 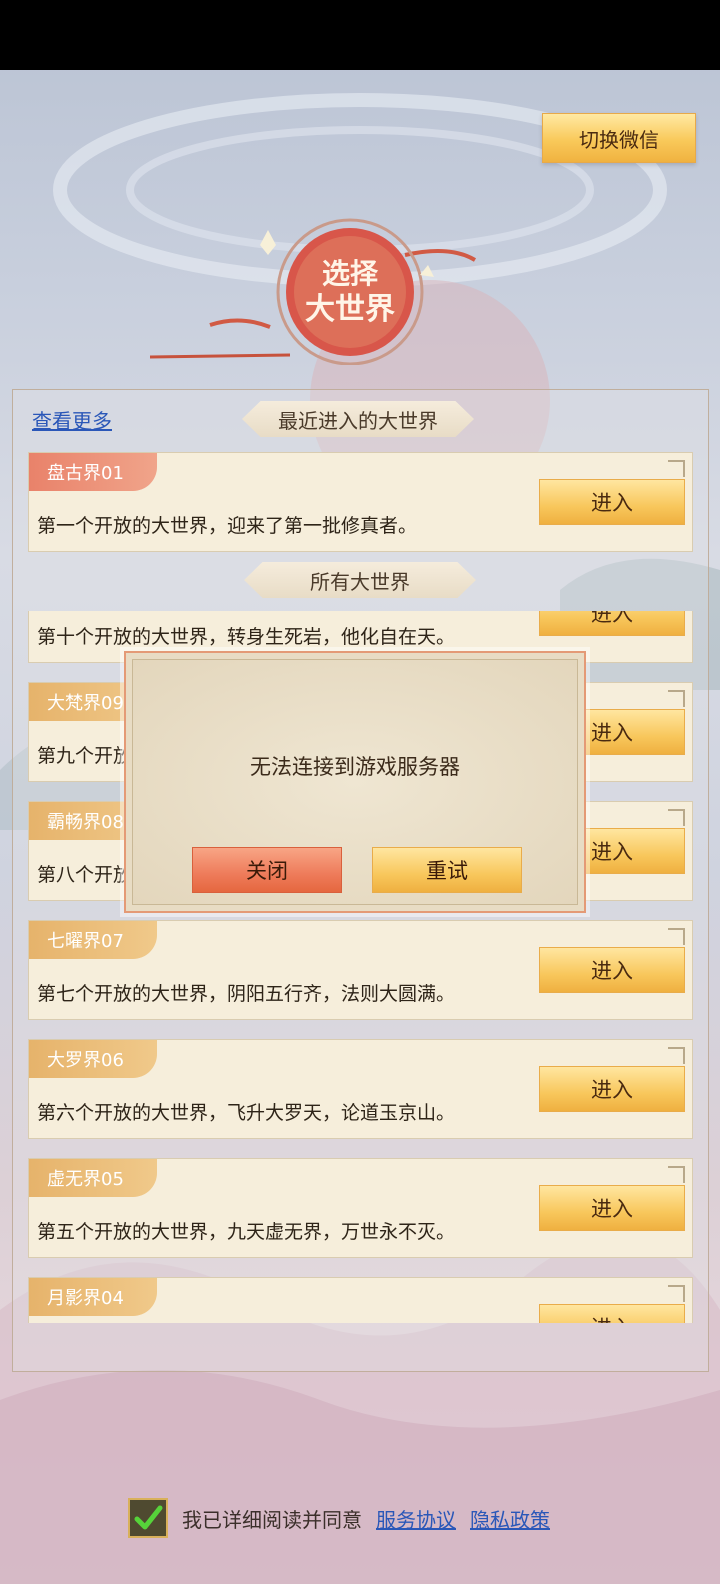 I want to click on recent-worlds-title: 最近进入的大世界, so click(x=358, y=419).